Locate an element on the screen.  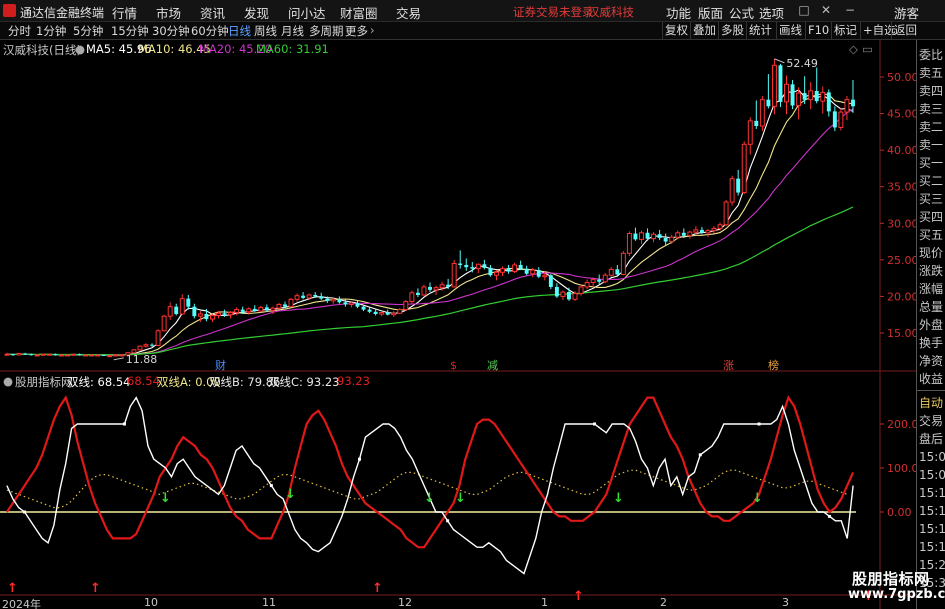
menu-gongneng: 功能 is located at coordinates (678, 12).